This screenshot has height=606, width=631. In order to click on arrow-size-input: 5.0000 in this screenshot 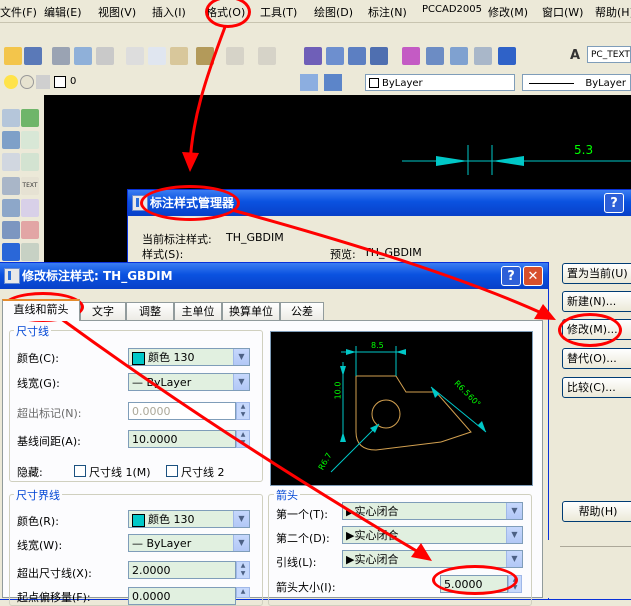, I will do `click(474, 584)`.